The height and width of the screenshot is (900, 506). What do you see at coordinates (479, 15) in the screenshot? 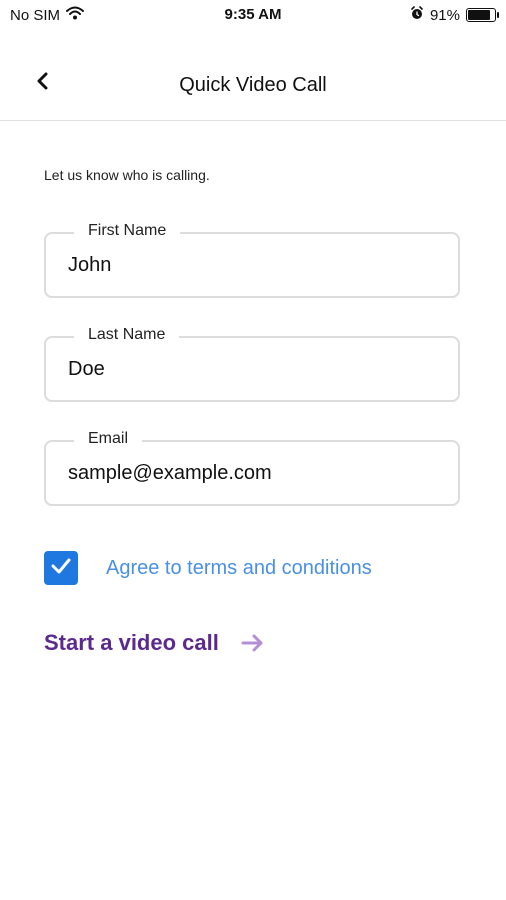
I see `battery-fill` at bounding box center [479, 15].